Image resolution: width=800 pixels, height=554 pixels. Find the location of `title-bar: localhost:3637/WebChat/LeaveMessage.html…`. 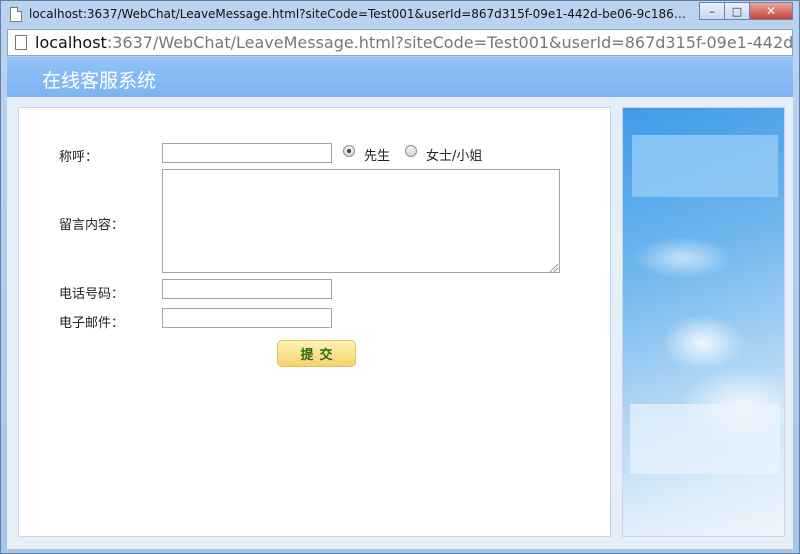

title-bar: localhost:3637/WebChat/LeaveMessage.html… is located at coordinates (400, 15).